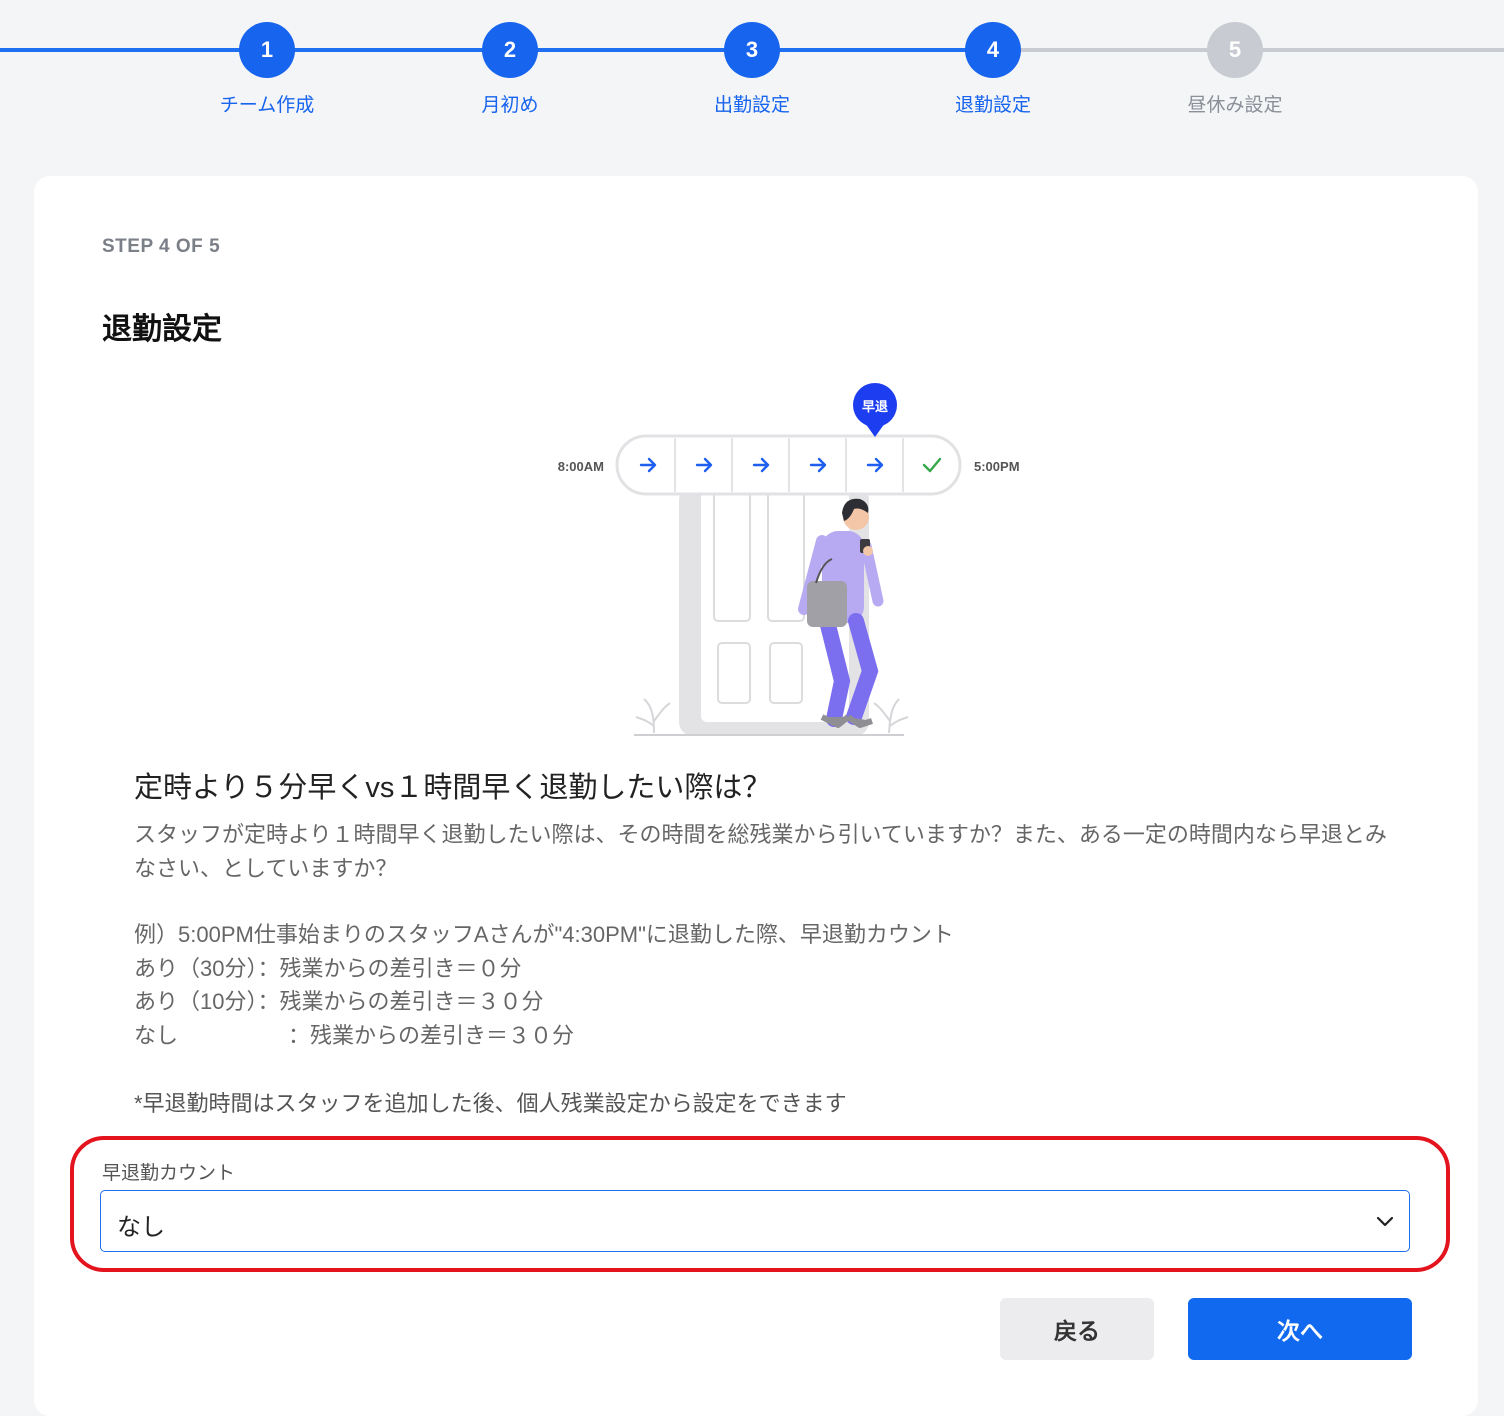 The height and width of the screenshot is (1416, 1504). I want to click on step-number: 1, so click(267, 50).